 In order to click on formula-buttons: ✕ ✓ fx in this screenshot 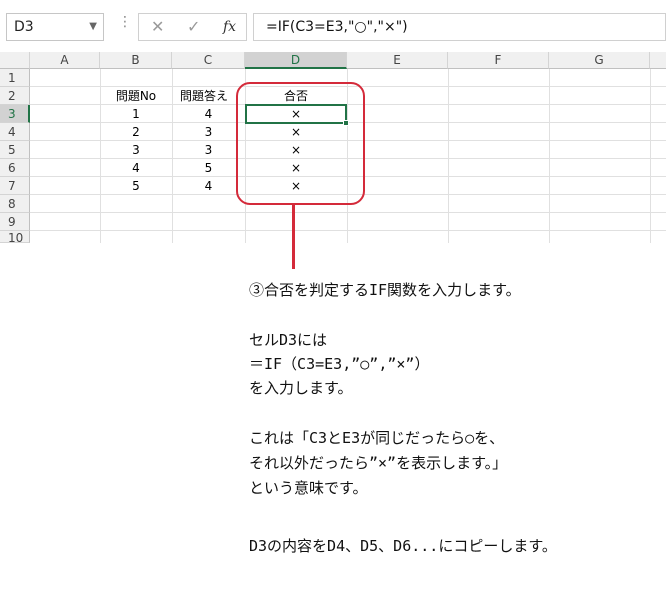, I will do `click(192, 27)`.